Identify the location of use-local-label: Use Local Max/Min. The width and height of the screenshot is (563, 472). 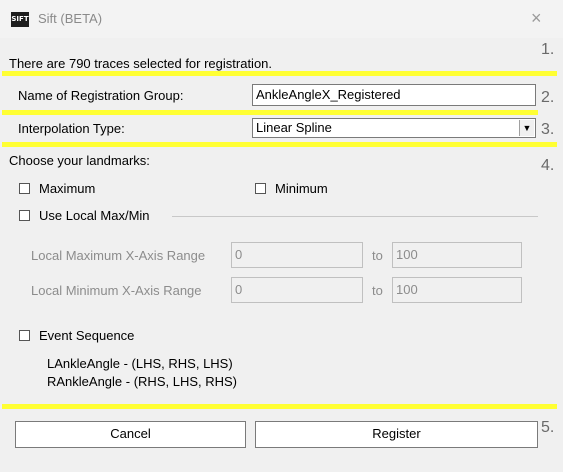
(94, 215).